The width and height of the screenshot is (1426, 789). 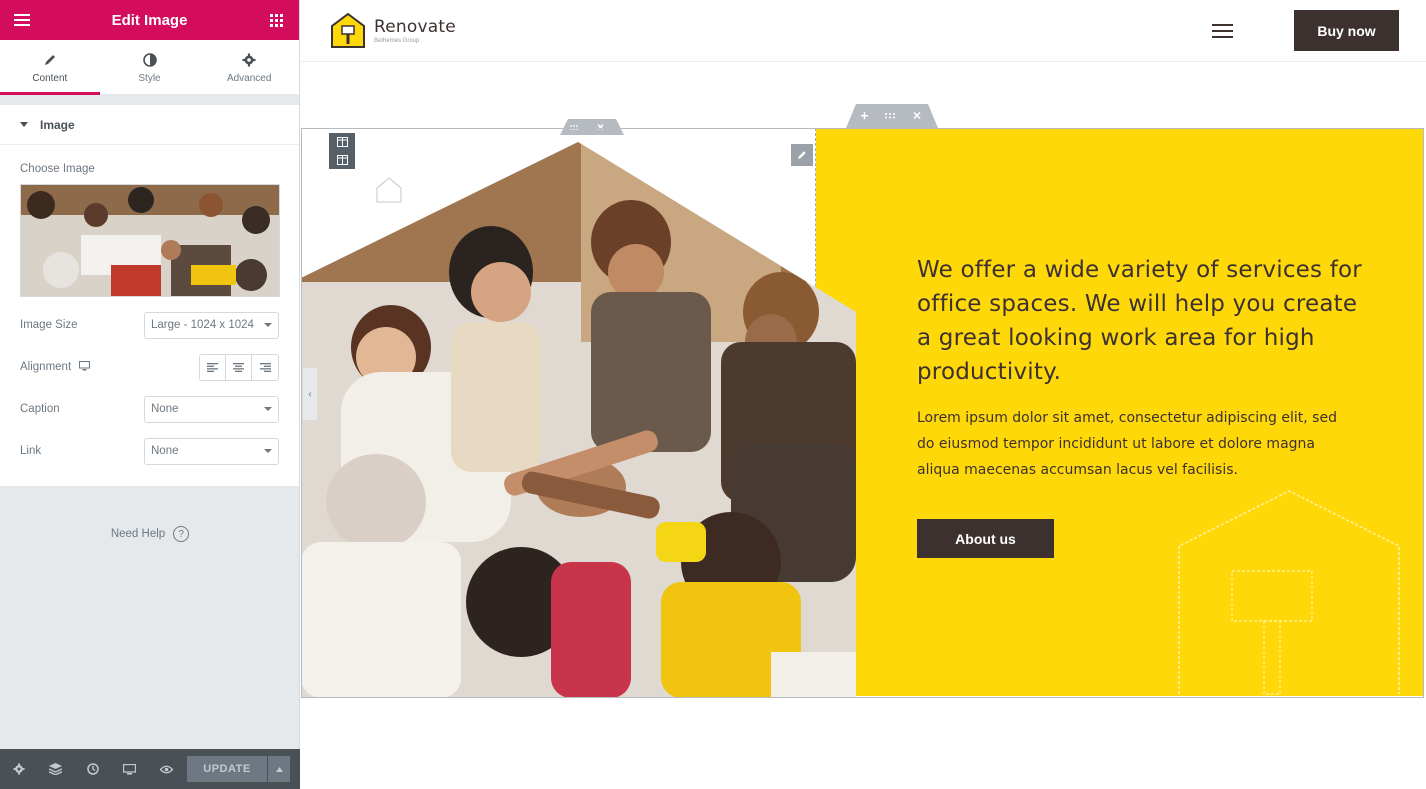 I want to click on align-right-icon, so click(x=265, y=367).